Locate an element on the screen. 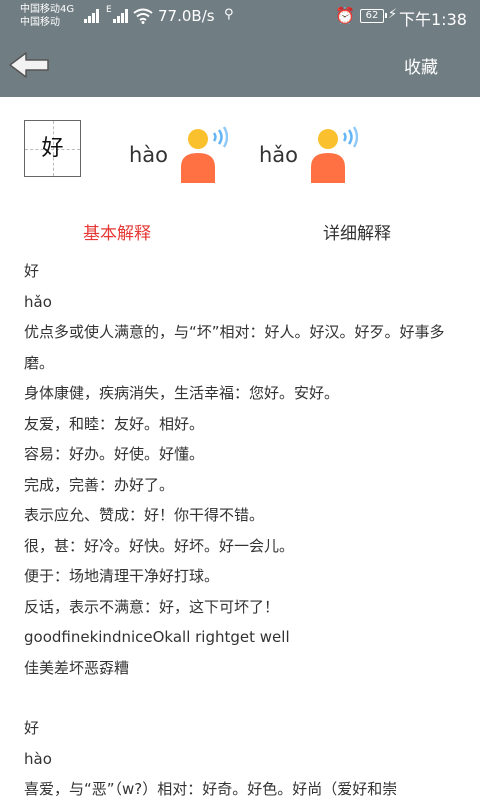 This screenshot has width=480, height=800. character: 好 is located at coordinates (52, 148).